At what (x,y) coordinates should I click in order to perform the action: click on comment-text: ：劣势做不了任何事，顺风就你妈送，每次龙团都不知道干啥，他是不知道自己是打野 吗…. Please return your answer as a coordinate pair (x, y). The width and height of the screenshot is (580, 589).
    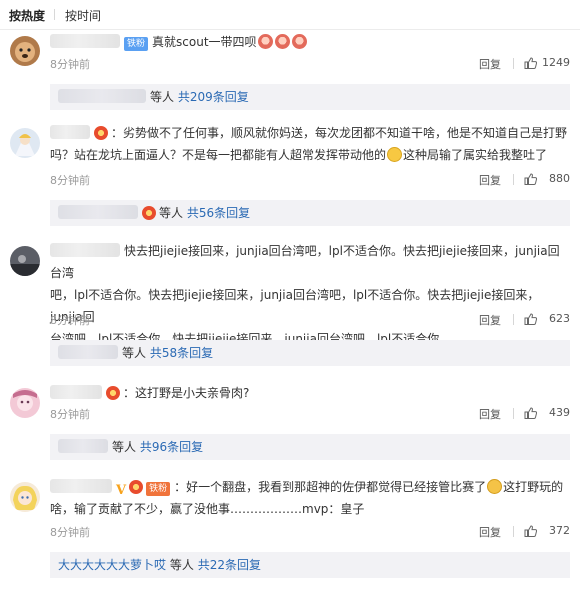
    Looking at the image, I should click on (309, 143).